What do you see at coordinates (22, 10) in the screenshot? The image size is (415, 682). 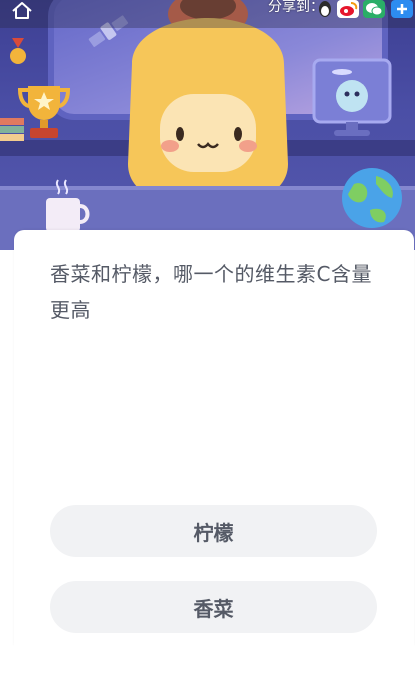 I see `home-icon` at bounding box center [22, 10].